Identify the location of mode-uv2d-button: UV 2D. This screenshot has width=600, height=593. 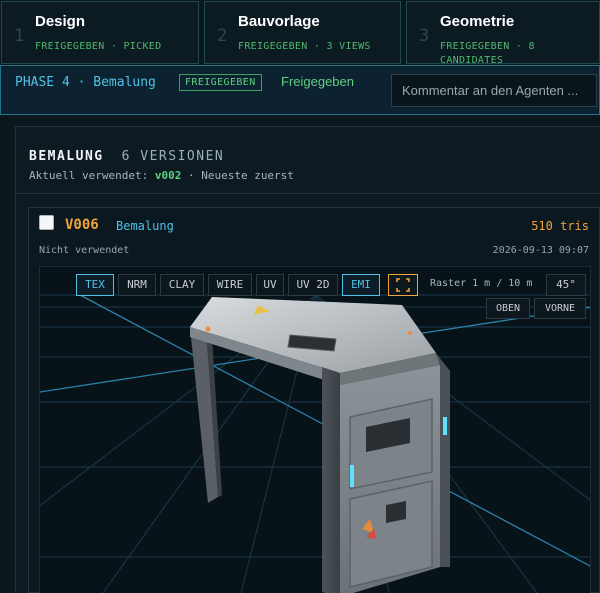
(313, 285).